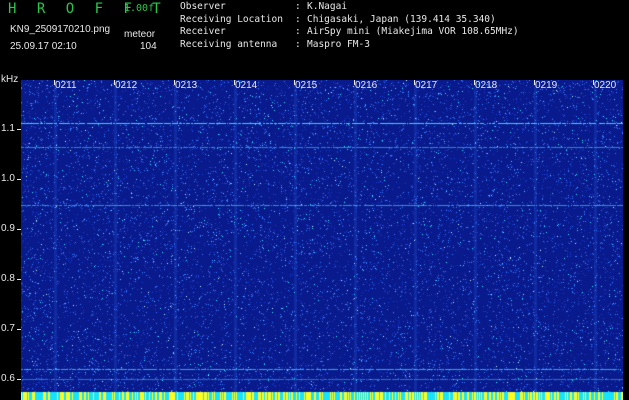 The image size is (629, 400). What do you see at coordinates (43, 46) in the screenshot?
I see `capture-datetime: 25.09.17 02:10` at bounding box center [43, 46].